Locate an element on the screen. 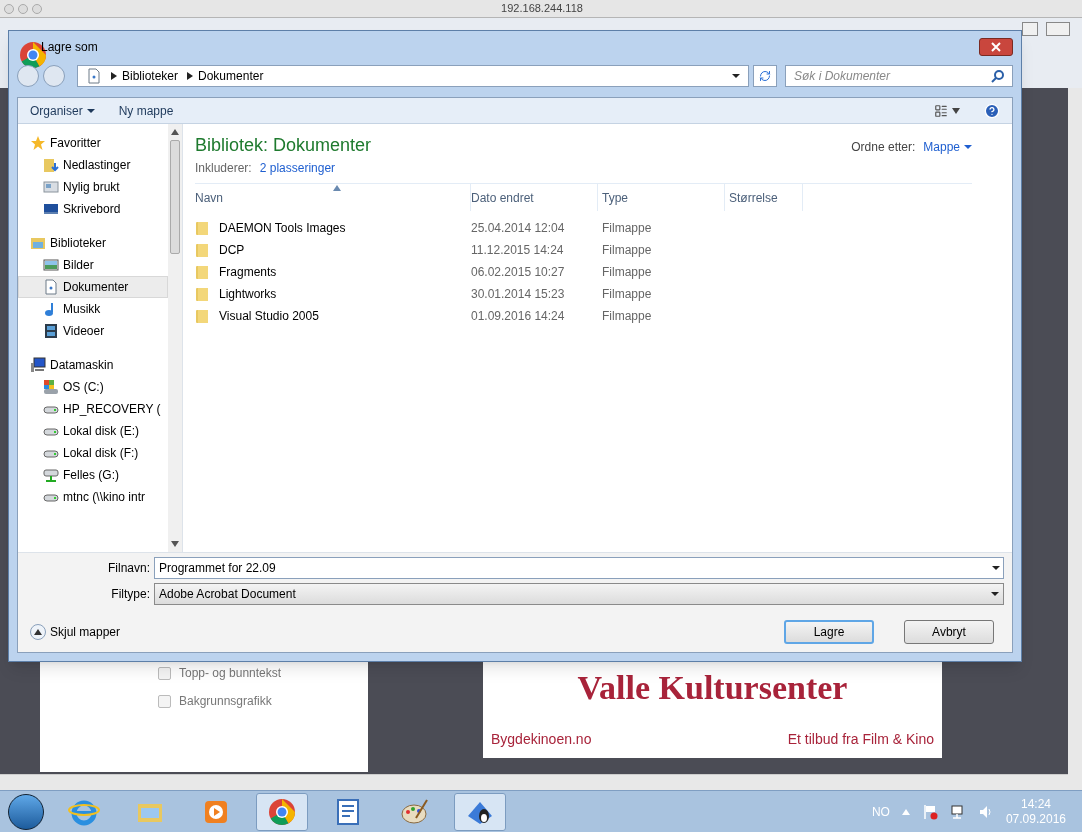 This screenshot has height=832, width=1082. arrange-dropdown: Mappe is located at coordinates (947, 147).